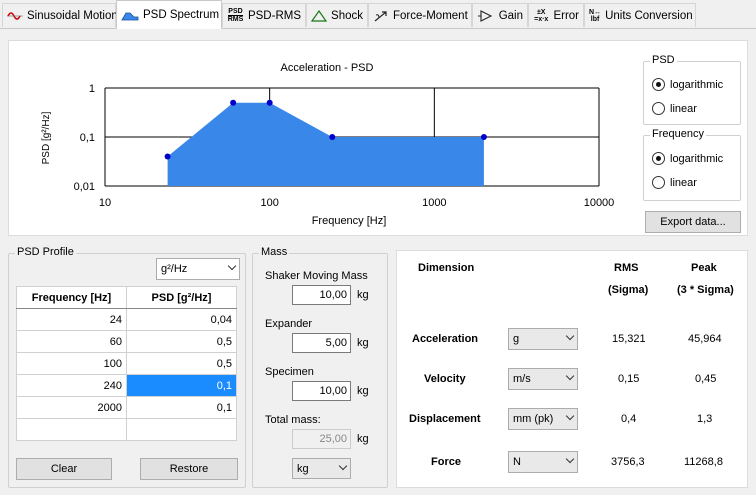 This screenshot has width=756, height=495. I want to click on psd-group-title: PSD, so click(663, 60).